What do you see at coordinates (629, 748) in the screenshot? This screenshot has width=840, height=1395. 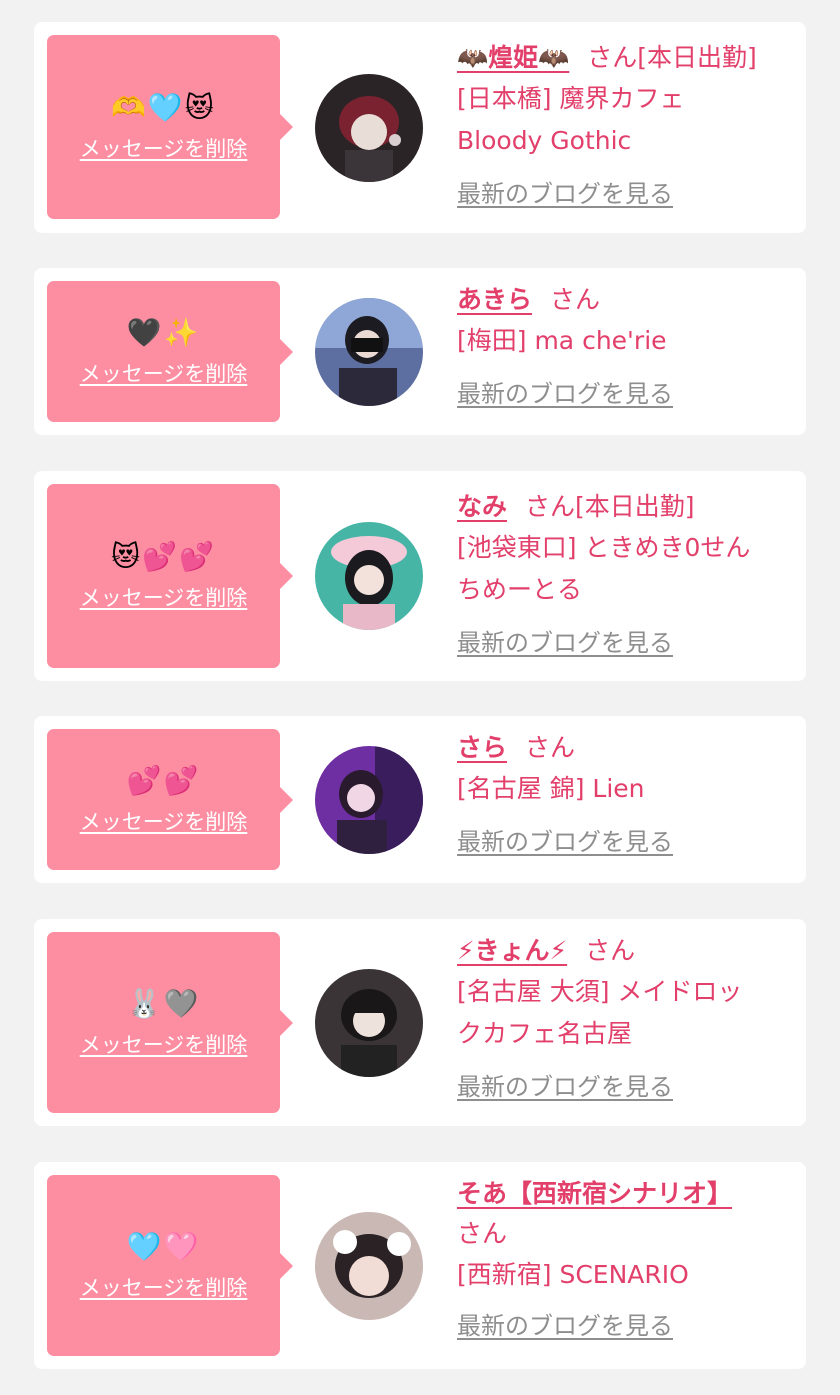 I see `member-name-line: さら さん` at bounding box center [629, 748].